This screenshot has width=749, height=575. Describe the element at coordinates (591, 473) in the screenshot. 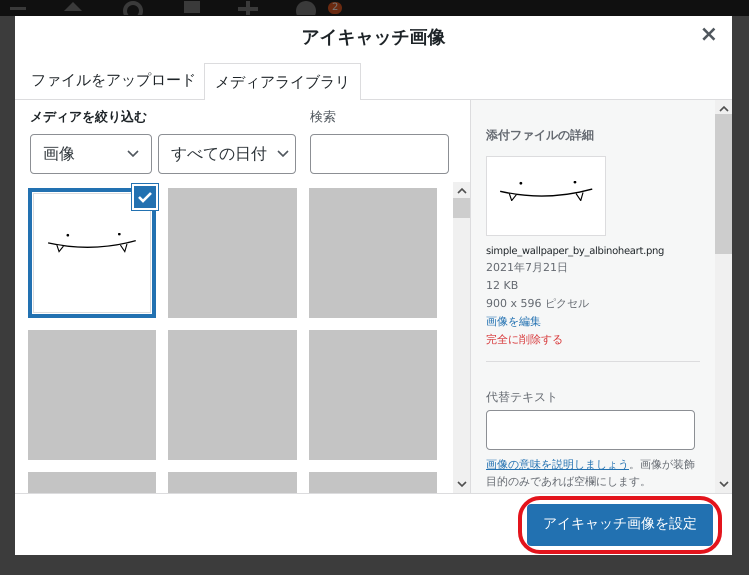

I see `alt-text-help: 画像の意味を説明しましょう。画像が装飾目的のみであれば空欄にします。` at that location.